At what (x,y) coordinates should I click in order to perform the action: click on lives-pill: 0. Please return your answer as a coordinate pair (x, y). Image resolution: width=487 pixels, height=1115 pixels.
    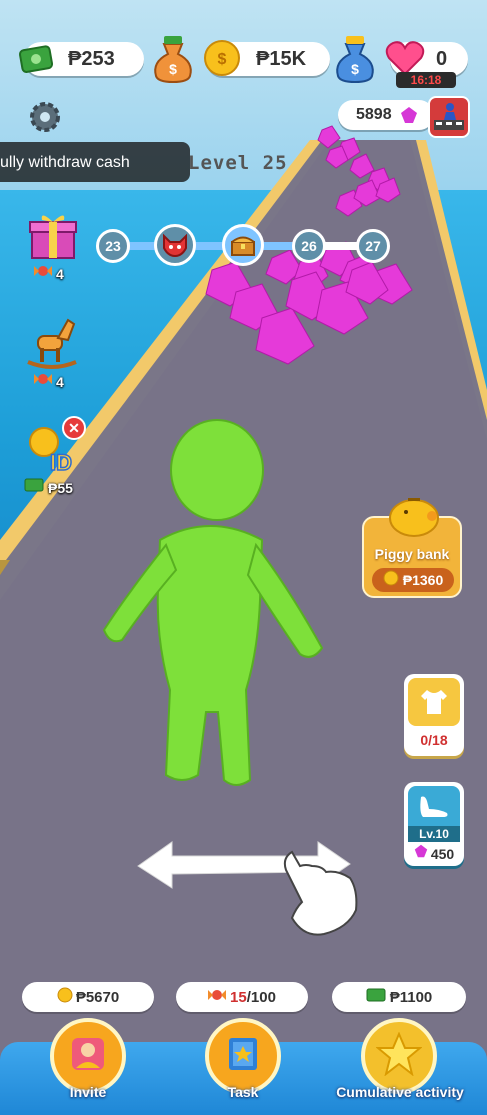
    Looking at the image, I should click on (426, 58).